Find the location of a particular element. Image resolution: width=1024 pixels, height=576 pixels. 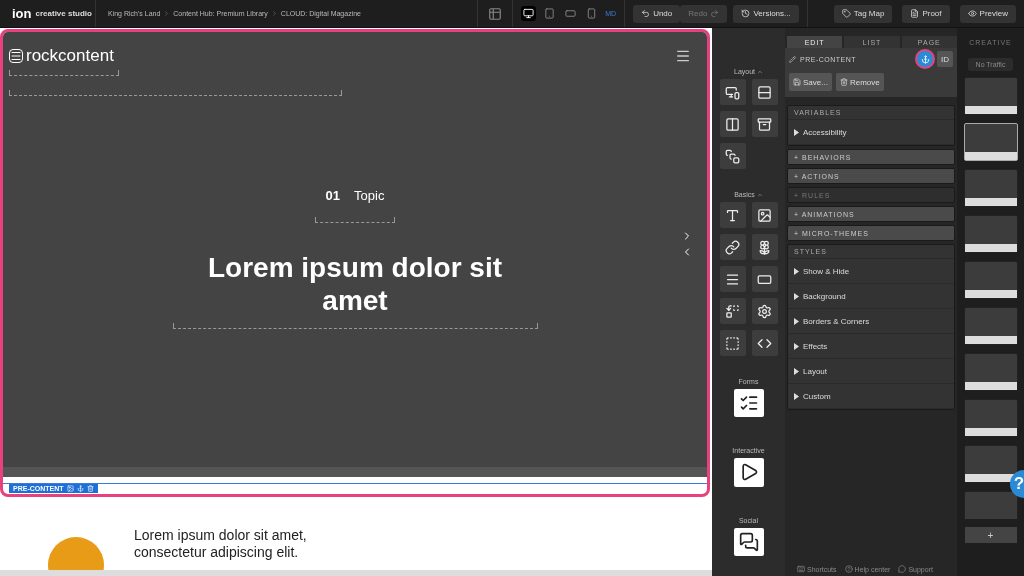

save-icon is located at coordinates (797, 82).